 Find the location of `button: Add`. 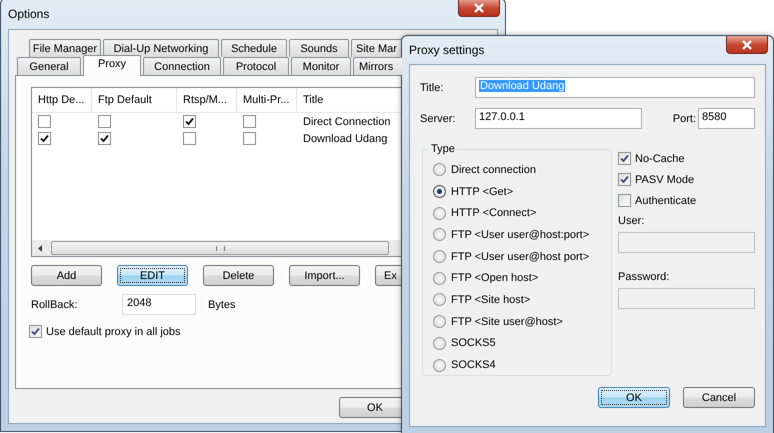

button: Add is located at coordinates (66, 275).